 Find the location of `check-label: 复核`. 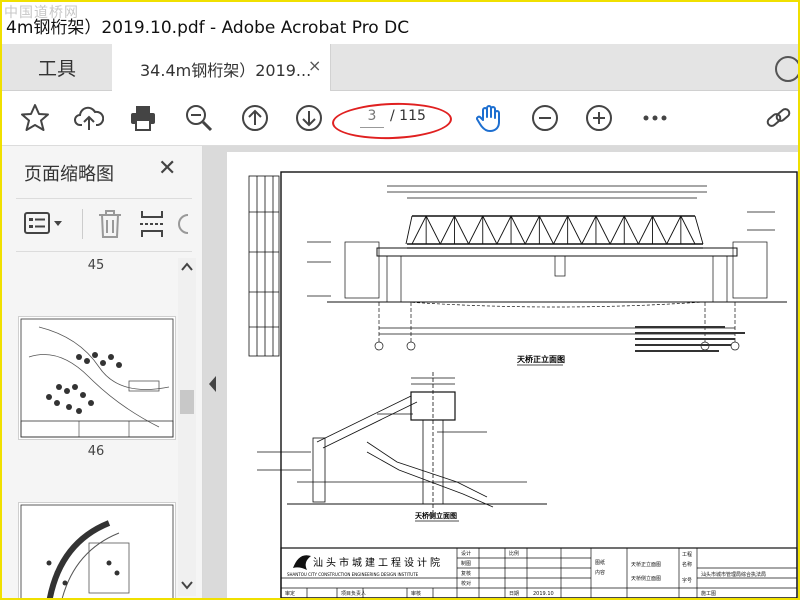

check-label: 复核 is located at coordinates (466, 573).